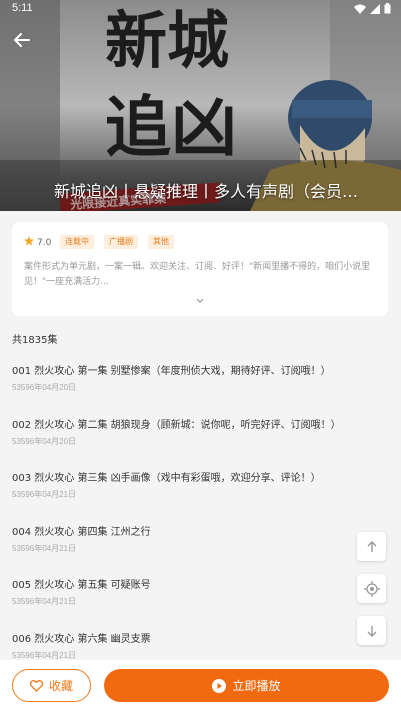  I want to click on episode-title: 001 烈火攻心 第一集 别墅惨案（年度刑侦大戏，期待好评、订阅哦！）, so click(171, 371).